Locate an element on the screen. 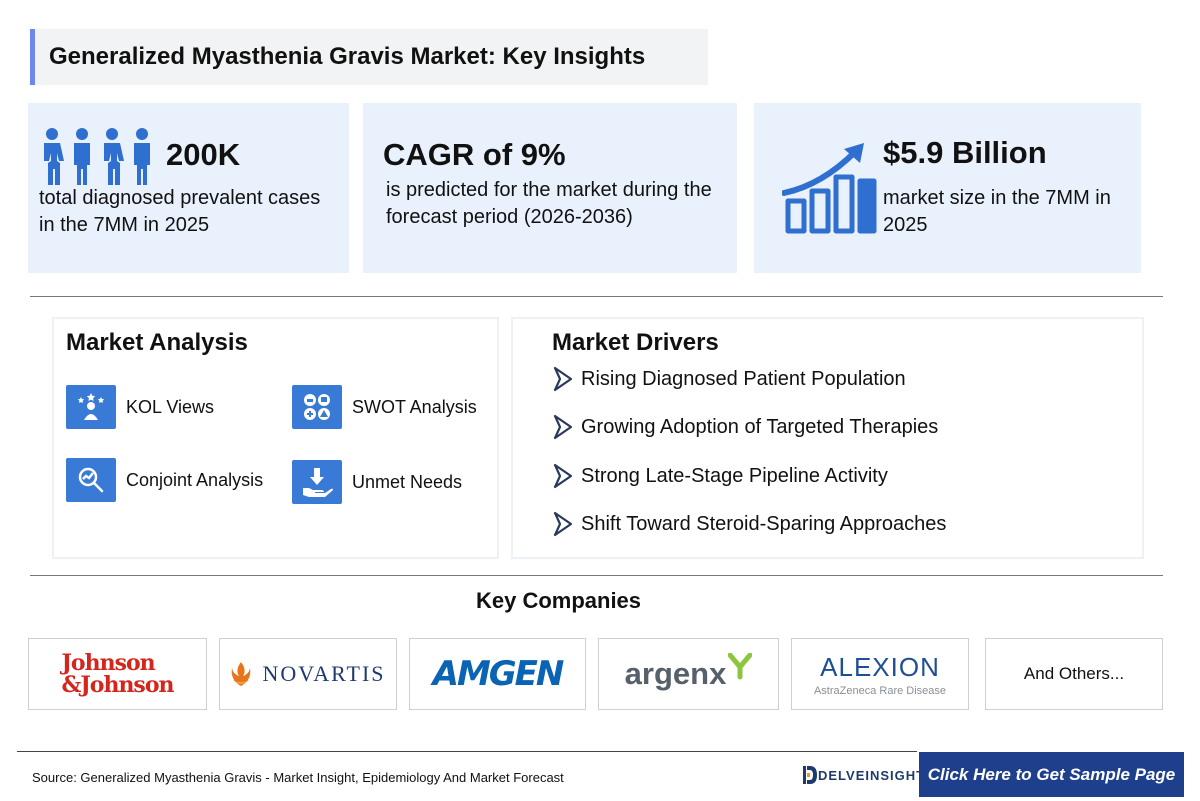 This screenshot has width=1200, height=801. logo-johnson-johnson: Johnson &Johnson is located at coordinates (117, 674).